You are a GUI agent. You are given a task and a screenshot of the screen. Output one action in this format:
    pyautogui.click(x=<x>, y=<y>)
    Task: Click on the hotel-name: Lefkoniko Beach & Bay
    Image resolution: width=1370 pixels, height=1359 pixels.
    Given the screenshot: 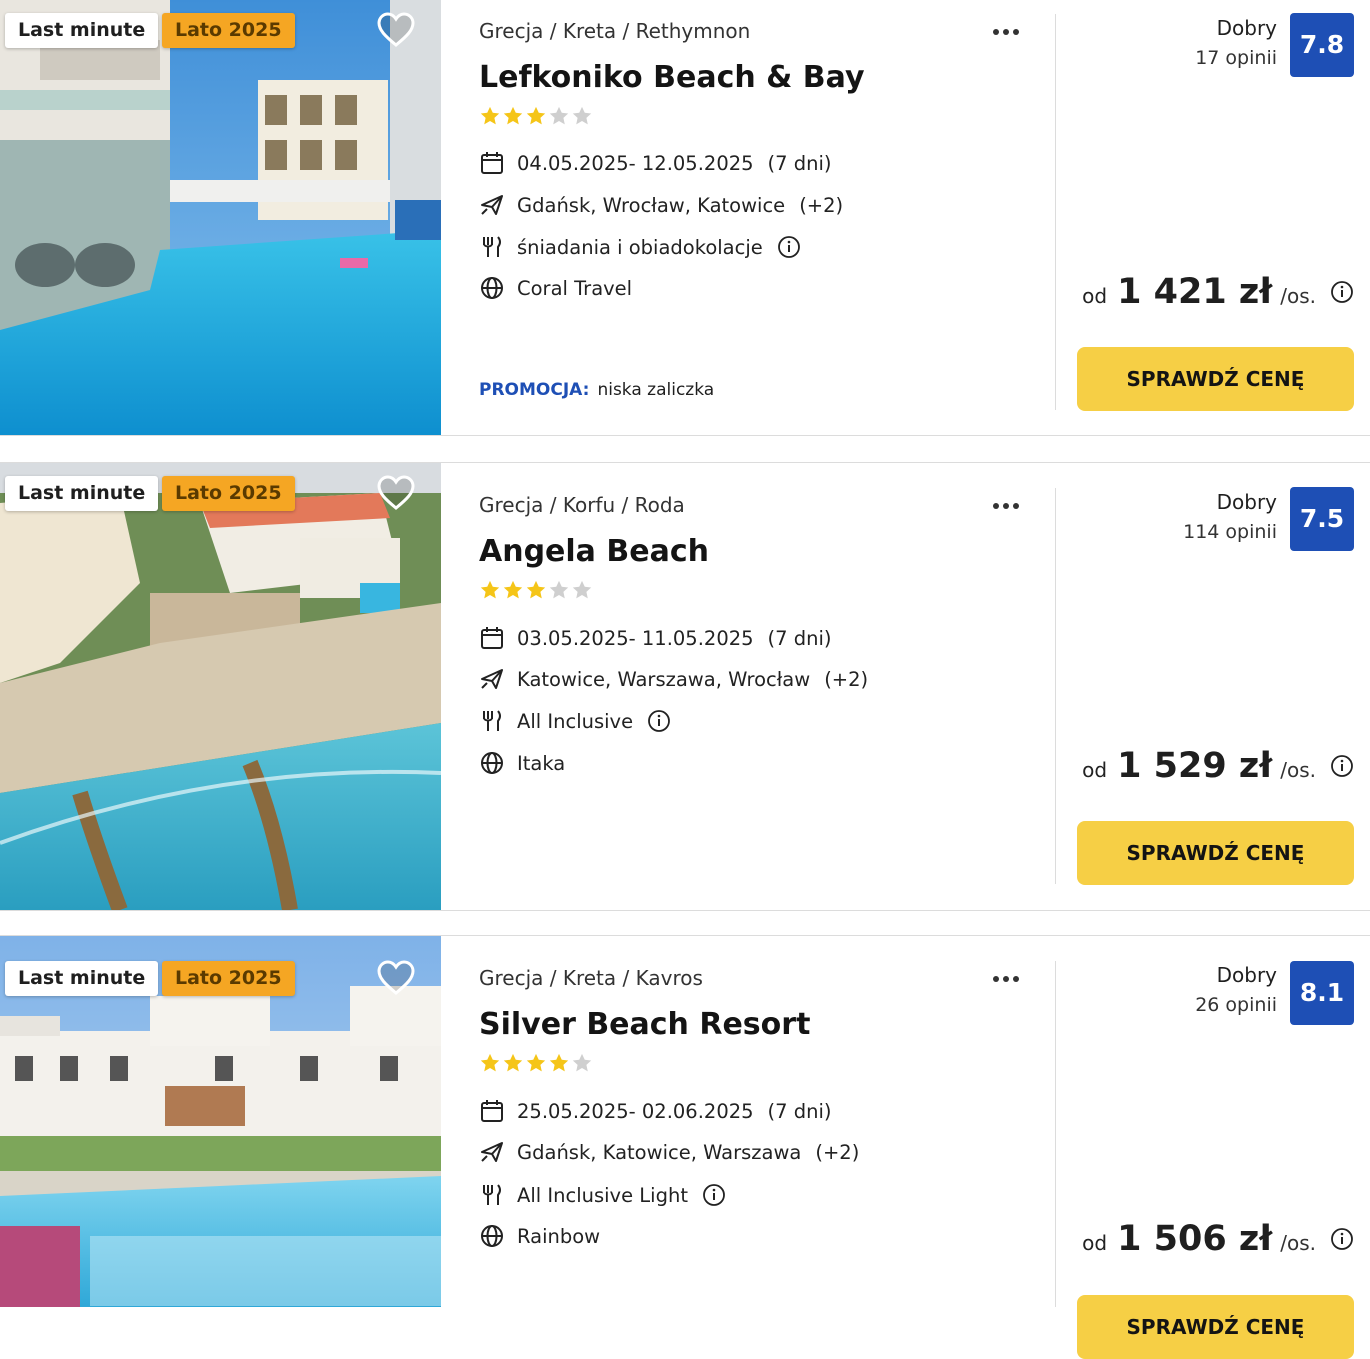 What is the action you would take?
    pyautogui.click(x=672, y=77)
    